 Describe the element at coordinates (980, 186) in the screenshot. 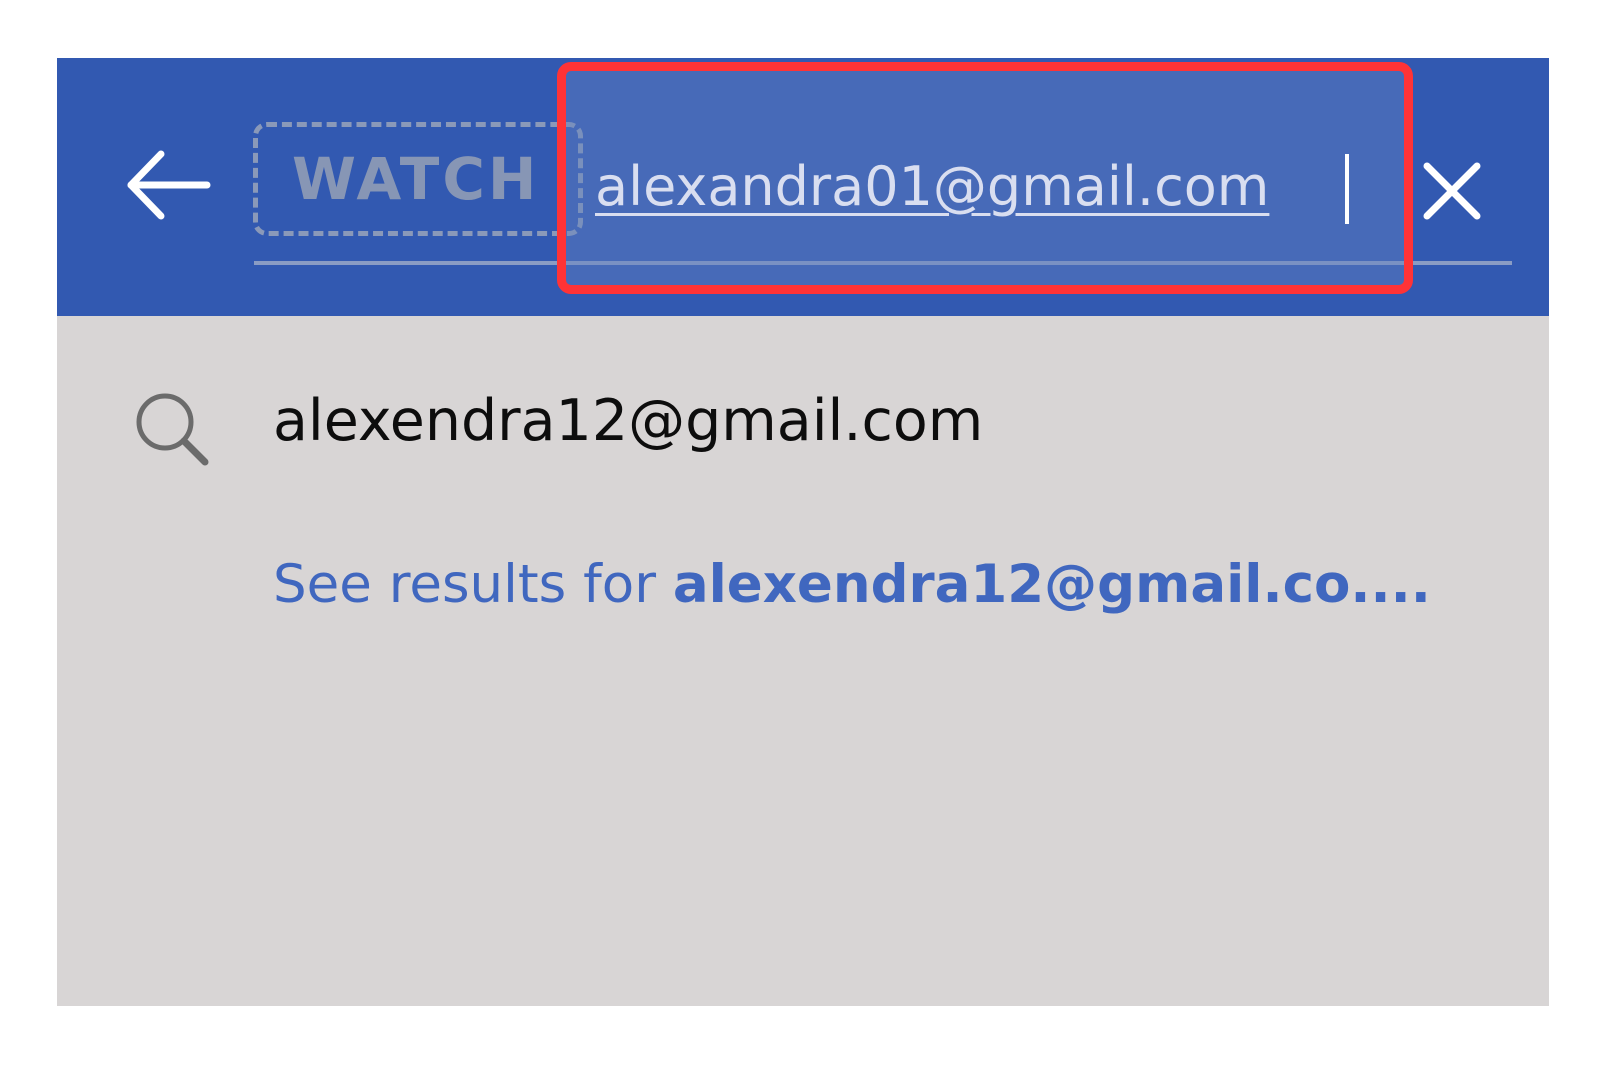

I see `search-input` at that location.